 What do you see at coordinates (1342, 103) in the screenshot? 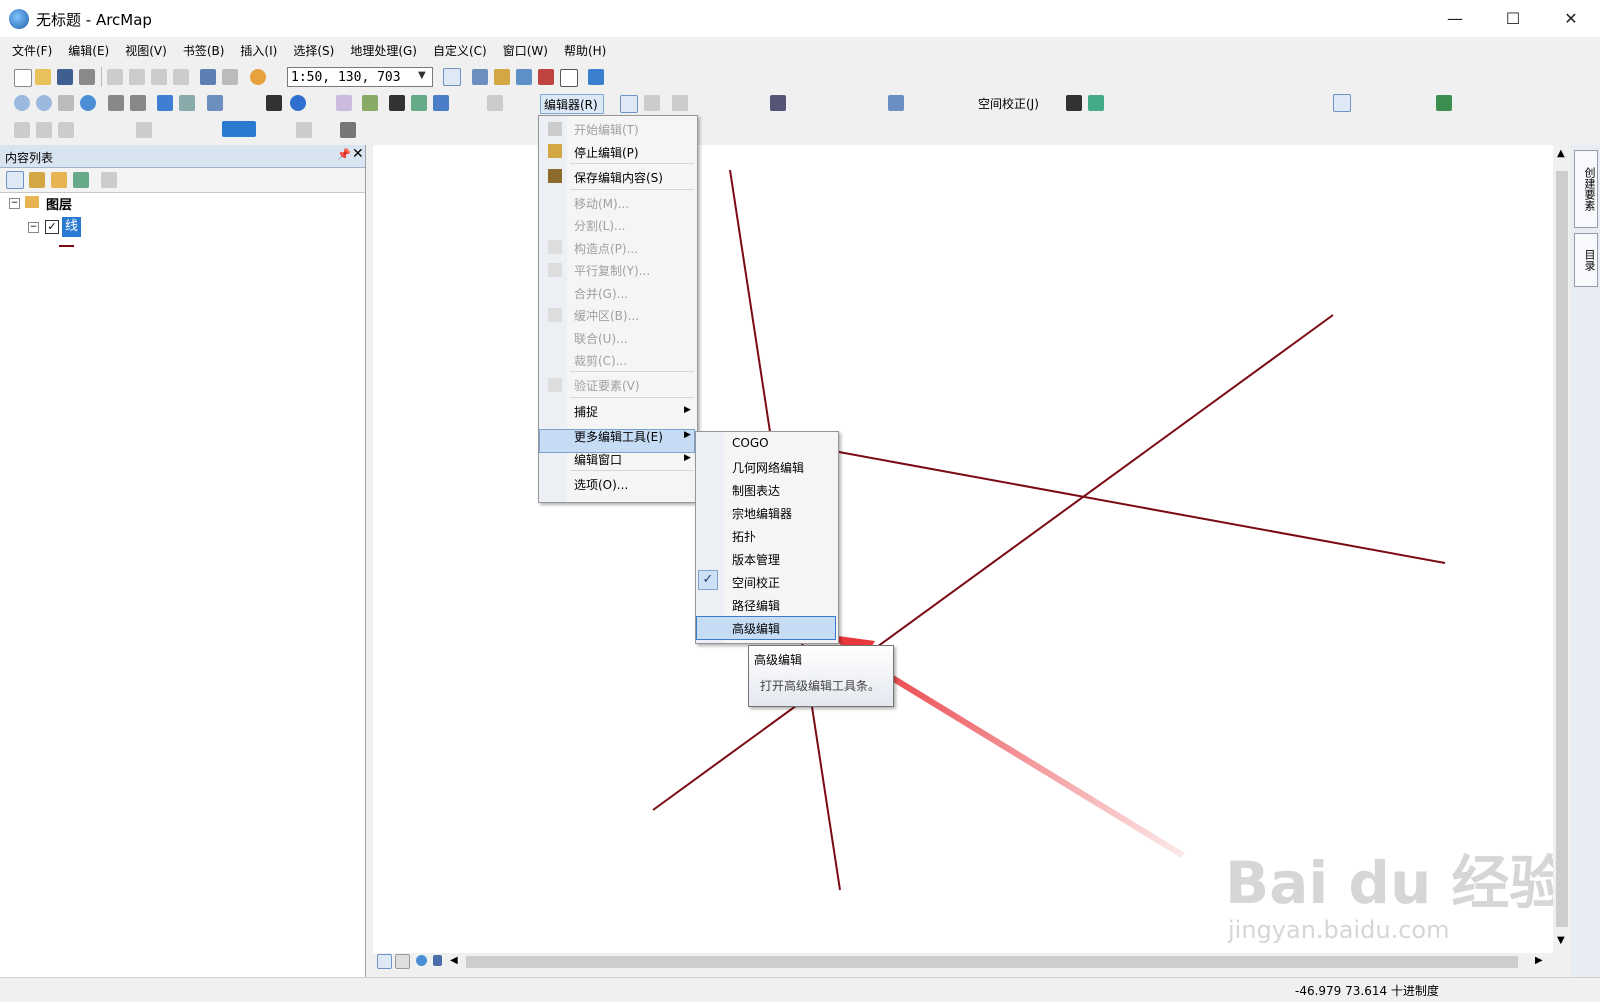
I see `edit-tool-advanced-icon` at bounding box center [1342, 103].